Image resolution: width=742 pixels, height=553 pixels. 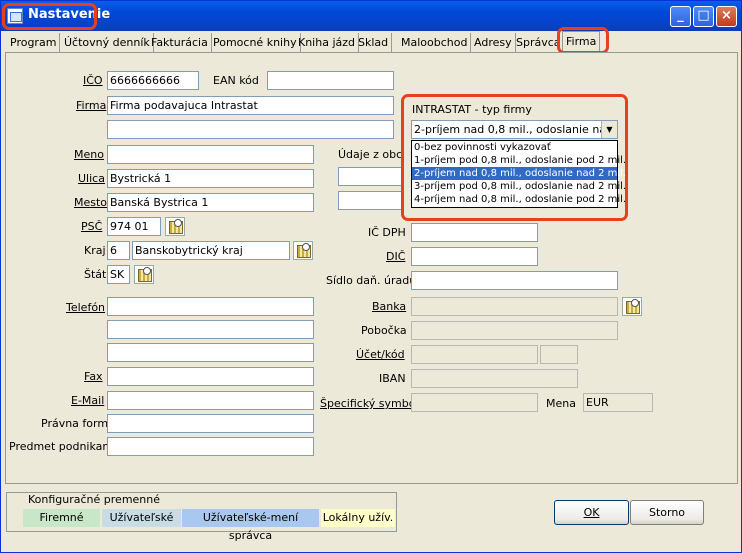 What do you see at coordinates (392, 378) in the screenshot?
I see `iban-label: IBAN` at bounding box center [392, 378].